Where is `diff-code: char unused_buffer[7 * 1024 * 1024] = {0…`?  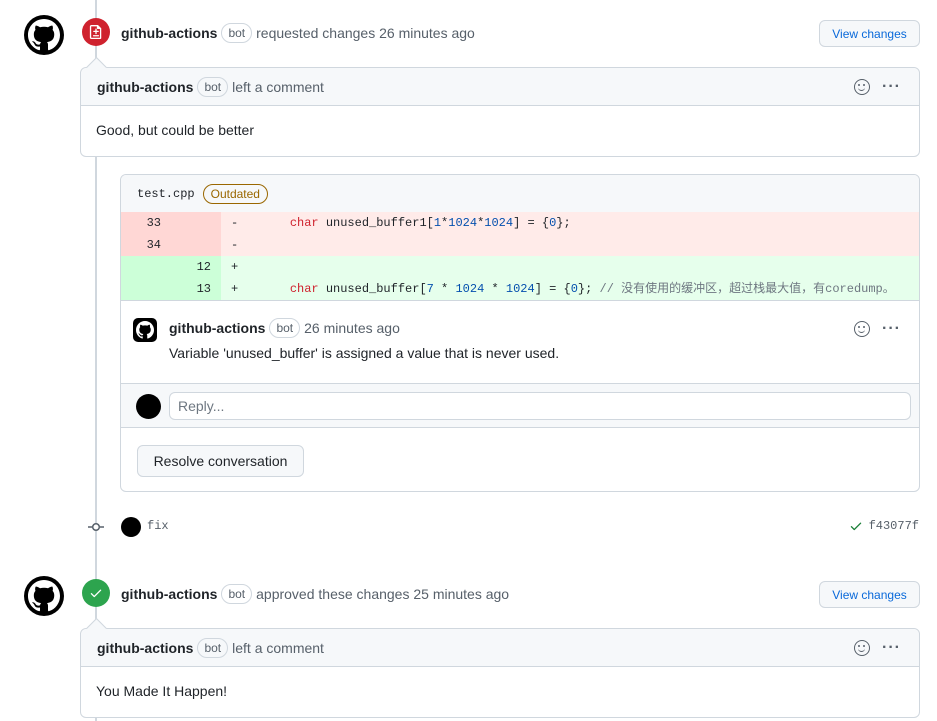
diff-code: char unused_buffer[7 * 1024 * 1024] = {0… is located at coordinates (590, 289).